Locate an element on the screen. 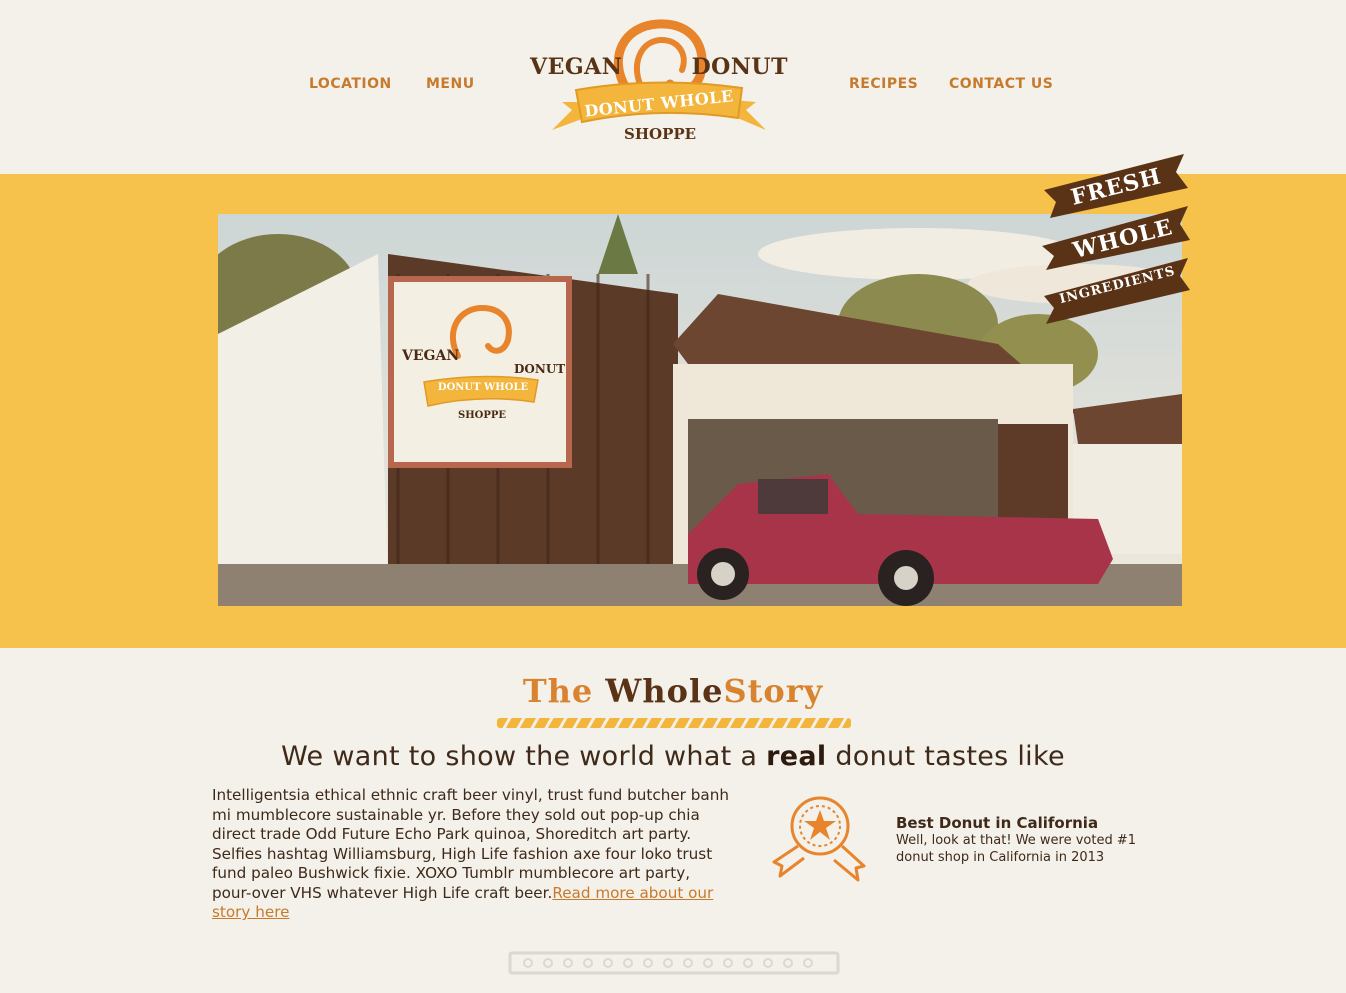 The height and width of the screenshot is (993, 1346). logo-word-shoppe: SHOPPE is located at coordinates (660, 134).